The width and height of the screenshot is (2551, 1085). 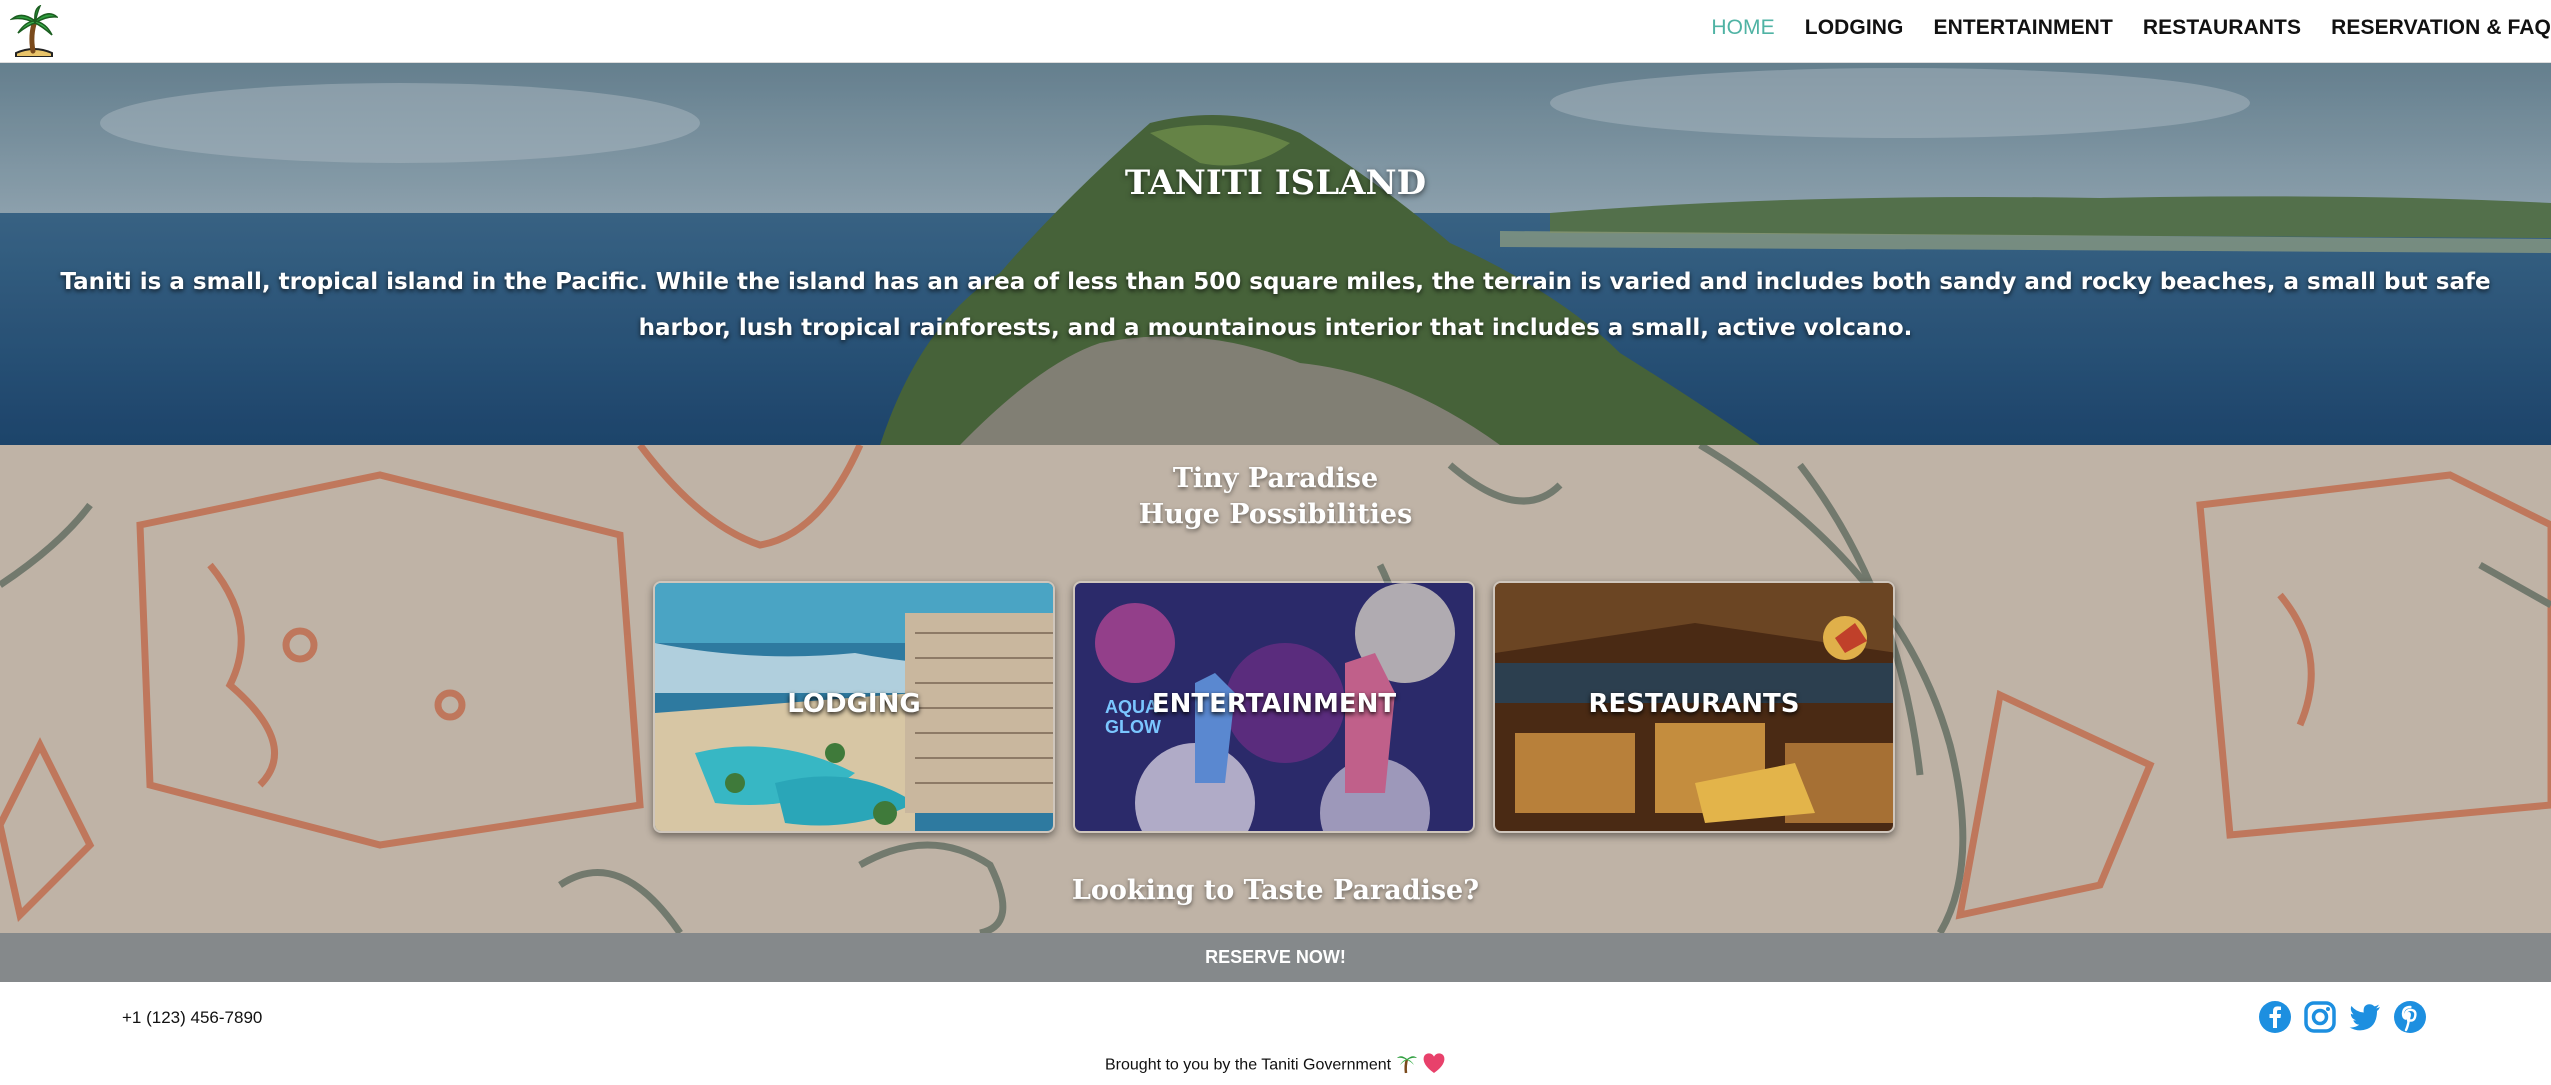 I want to click on nav-restaurants: RESTAURANTS, so click(x=2222, y=28).